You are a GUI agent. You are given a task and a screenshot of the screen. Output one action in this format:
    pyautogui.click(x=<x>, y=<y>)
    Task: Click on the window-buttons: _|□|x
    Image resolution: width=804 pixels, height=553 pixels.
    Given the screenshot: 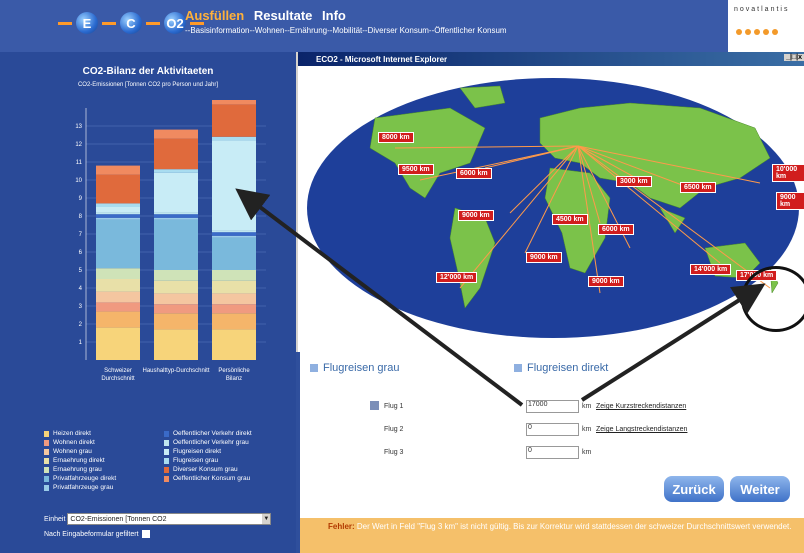 What is the action you would take?
    pyautogui.click(x=794, y=57)
    